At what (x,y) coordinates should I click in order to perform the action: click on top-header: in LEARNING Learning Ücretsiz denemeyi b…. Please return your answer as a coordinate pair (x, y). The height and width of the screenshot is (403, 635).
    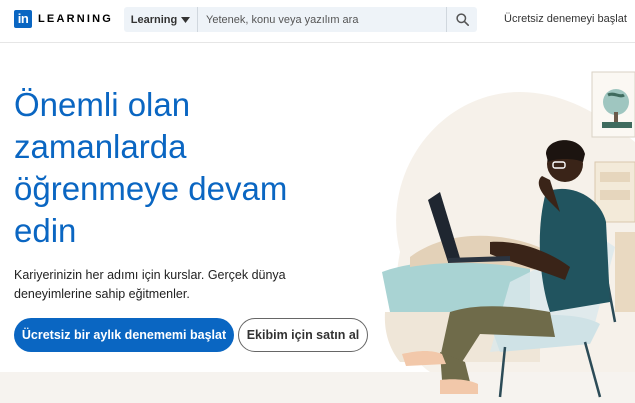
    Looking at the image, I should click on (317, 21).